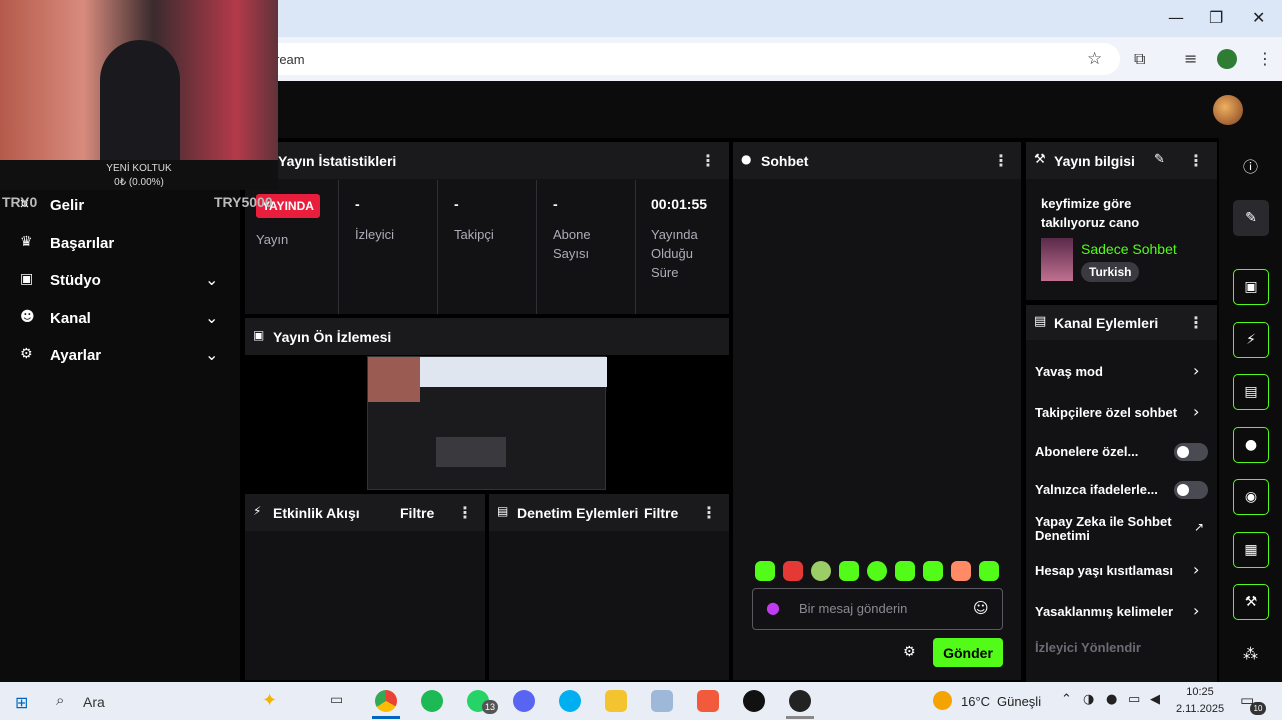 This screenshot has width=1282, height=720. What do you see at coordinates (465, 512) in the screenshot?
I see `activity-menu-icon: ⋮` at bounding box center [465, 512].